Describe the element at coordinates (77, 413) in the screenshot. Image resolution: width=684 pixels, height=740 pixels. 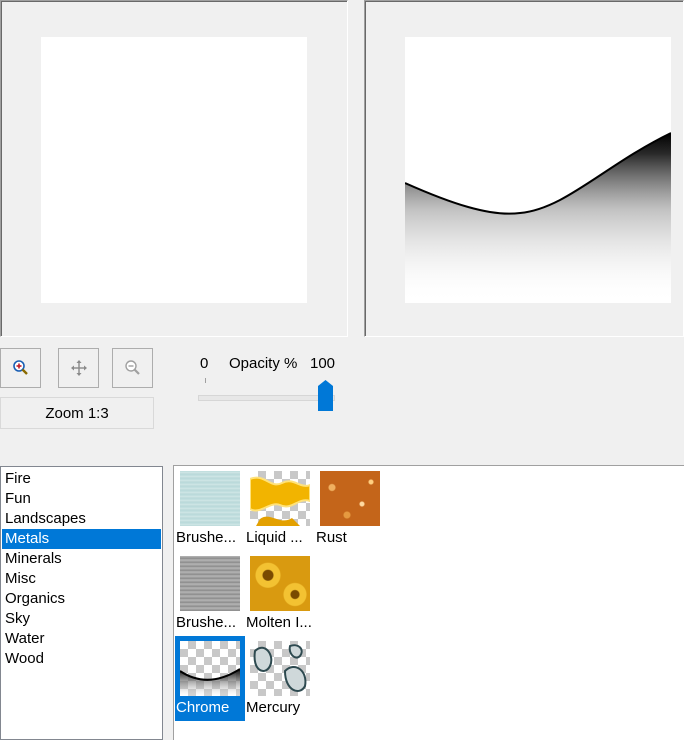
I see `zoom-level-label: Zoom 1:3` at that location.